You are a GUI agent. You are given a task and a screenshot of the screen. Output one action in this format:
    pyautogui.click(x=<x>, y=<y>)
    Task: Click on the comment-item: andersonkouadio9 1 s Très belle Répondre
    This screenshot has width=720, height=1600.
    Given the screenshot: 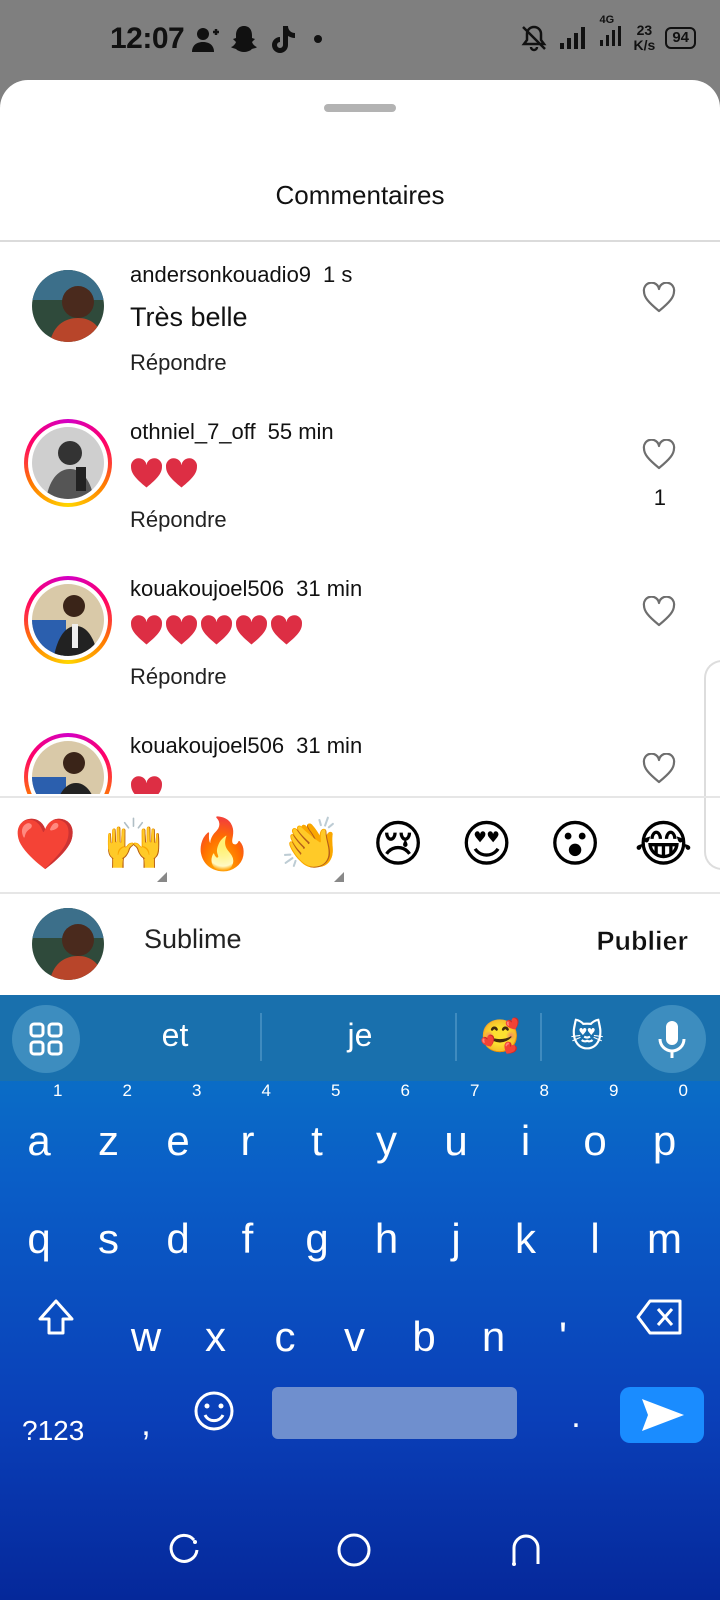 What is the action you would take?
    pyautogui.click(x=360, y=322)
    